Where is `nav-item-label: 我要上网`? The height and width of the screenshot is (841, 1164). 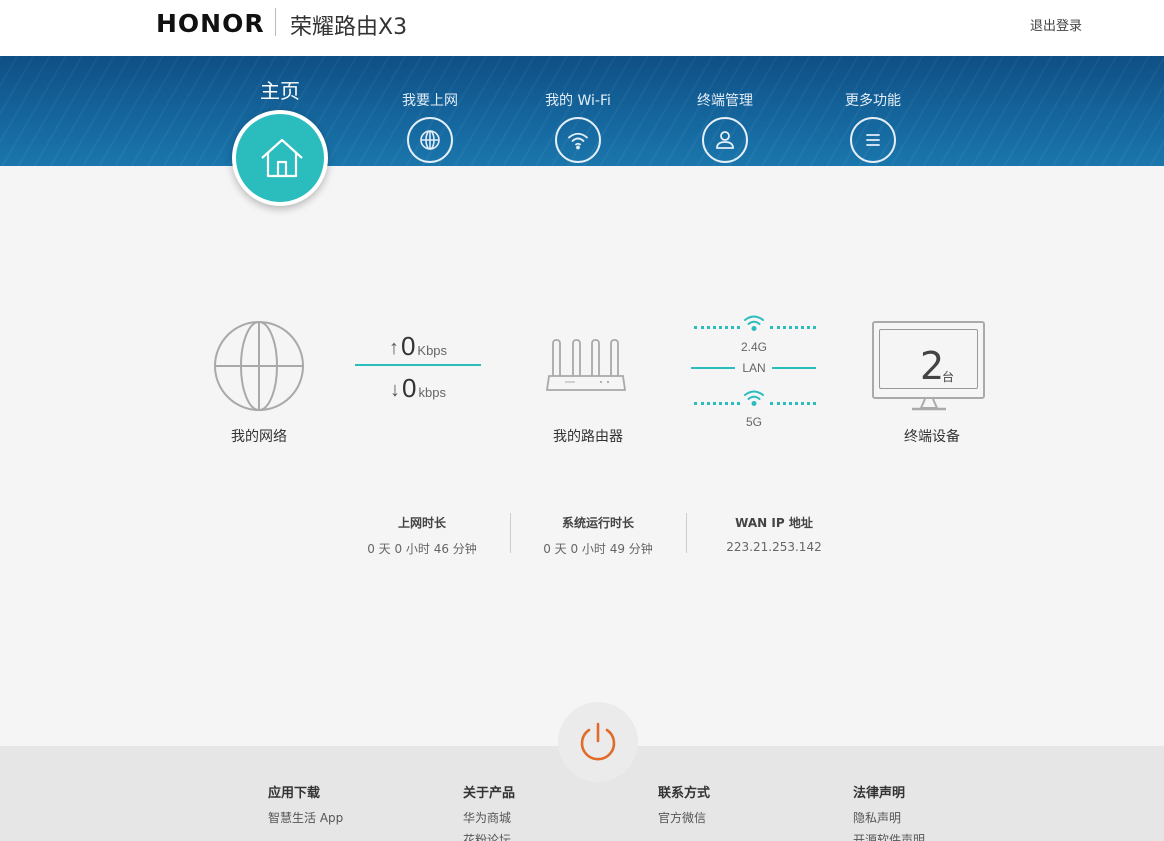
nav-item-label: 我要上网 is located at coordinates (430, 101).